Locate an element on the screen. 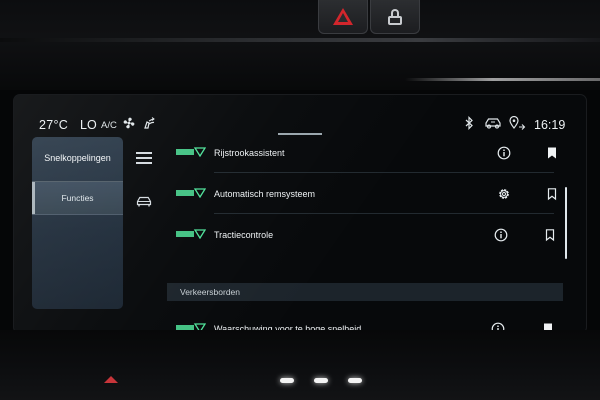 The image size is (600, 400). shortcut-panel-title: Snelkoppelingen is located at coordinates (77, 158).